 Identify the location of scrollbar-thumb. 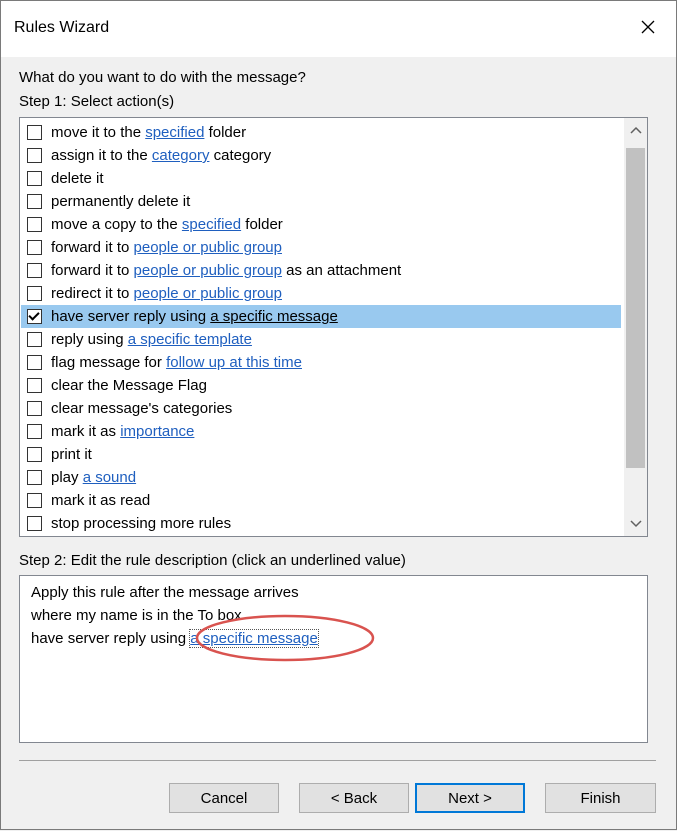
(635, 308).